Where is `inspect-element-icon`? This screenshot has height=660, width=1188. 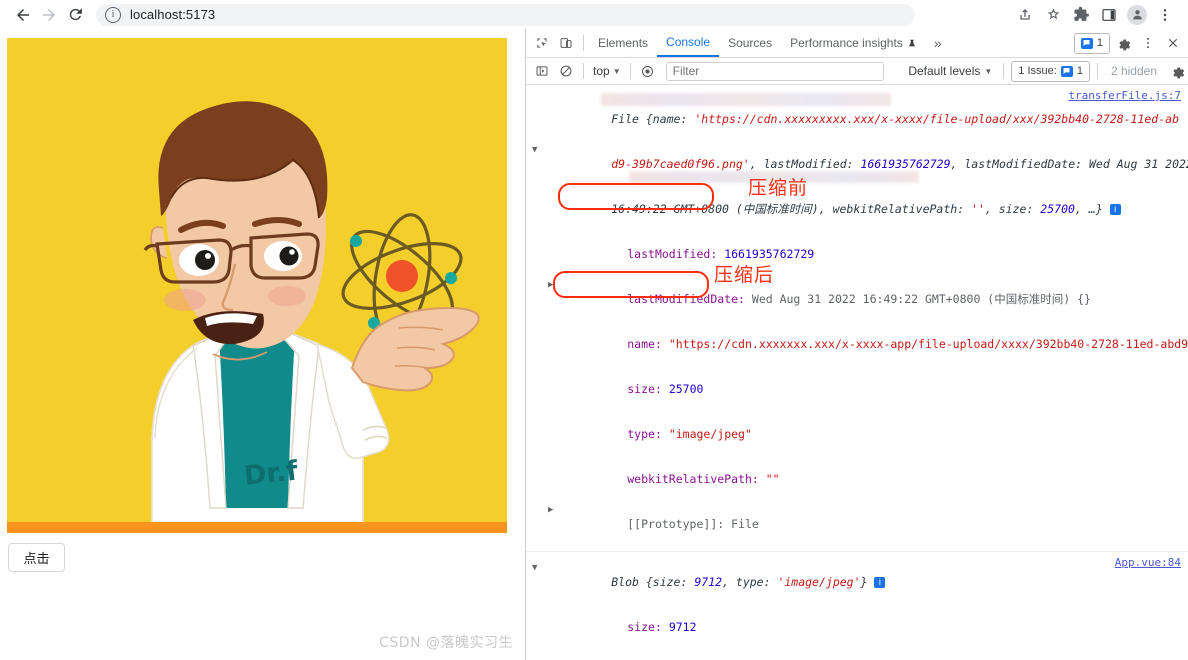
inspect-element-icon is located at coordinates (542, 43).